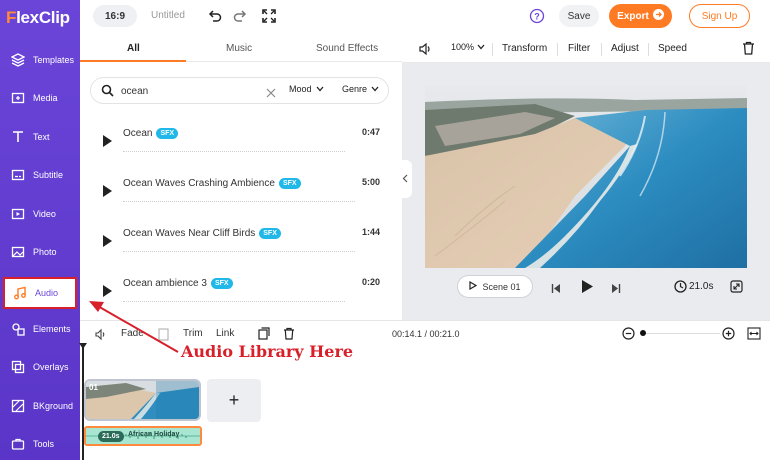 The height and width of the screenshot is (460, 770). What do you see at coordinates (556, 290) in the screenshot?
I see `skip-back-icon` at bounding box center [556, 290].